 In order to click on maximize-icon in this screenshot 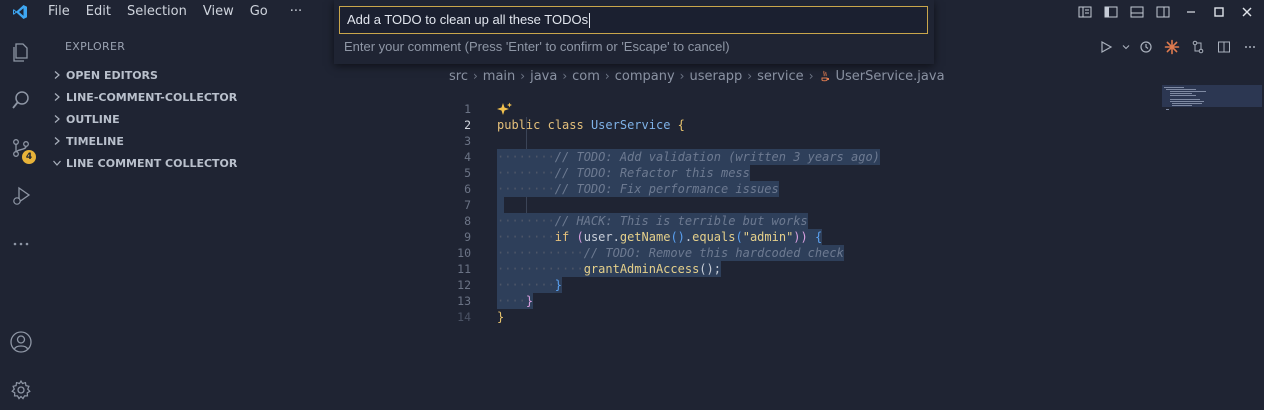, I will do `click(1219, 12)`.